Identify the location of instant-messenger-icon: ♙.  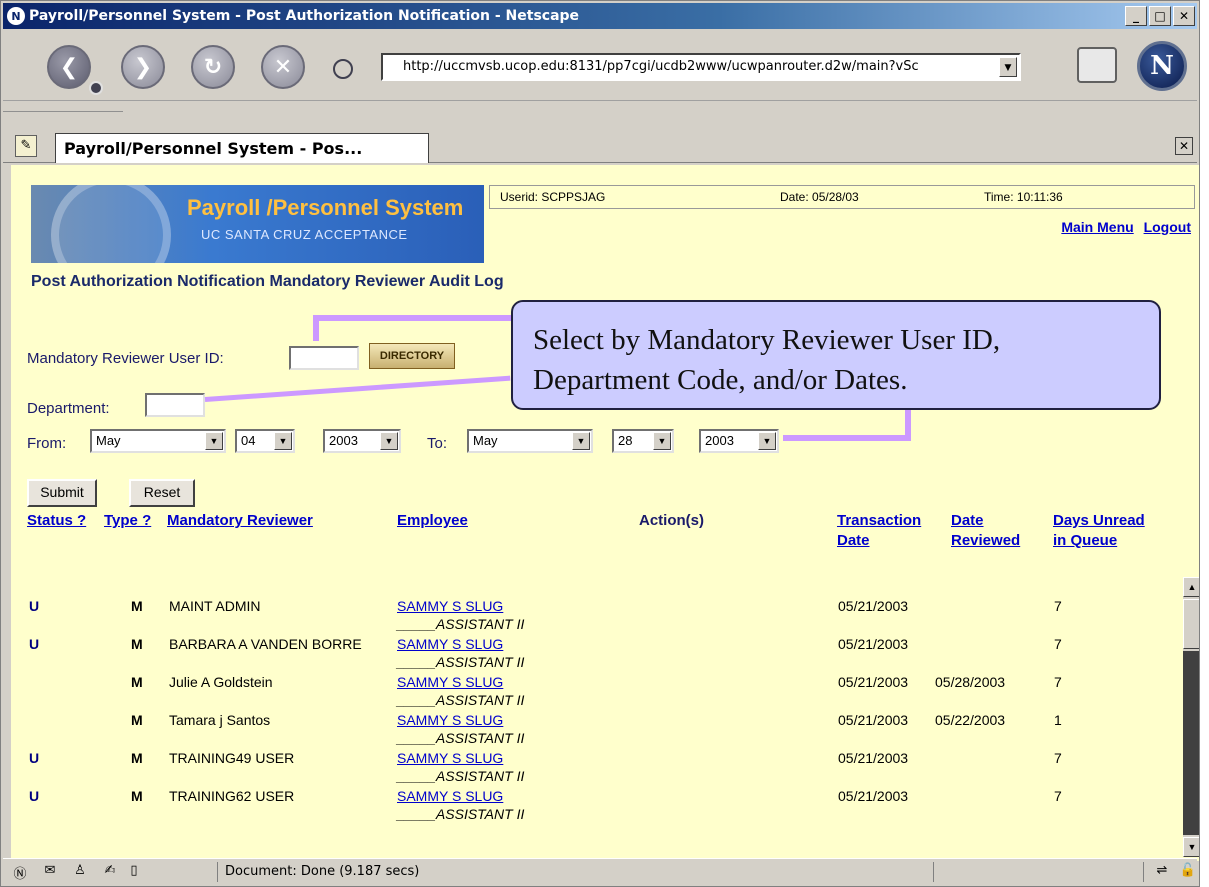
(80, 872).